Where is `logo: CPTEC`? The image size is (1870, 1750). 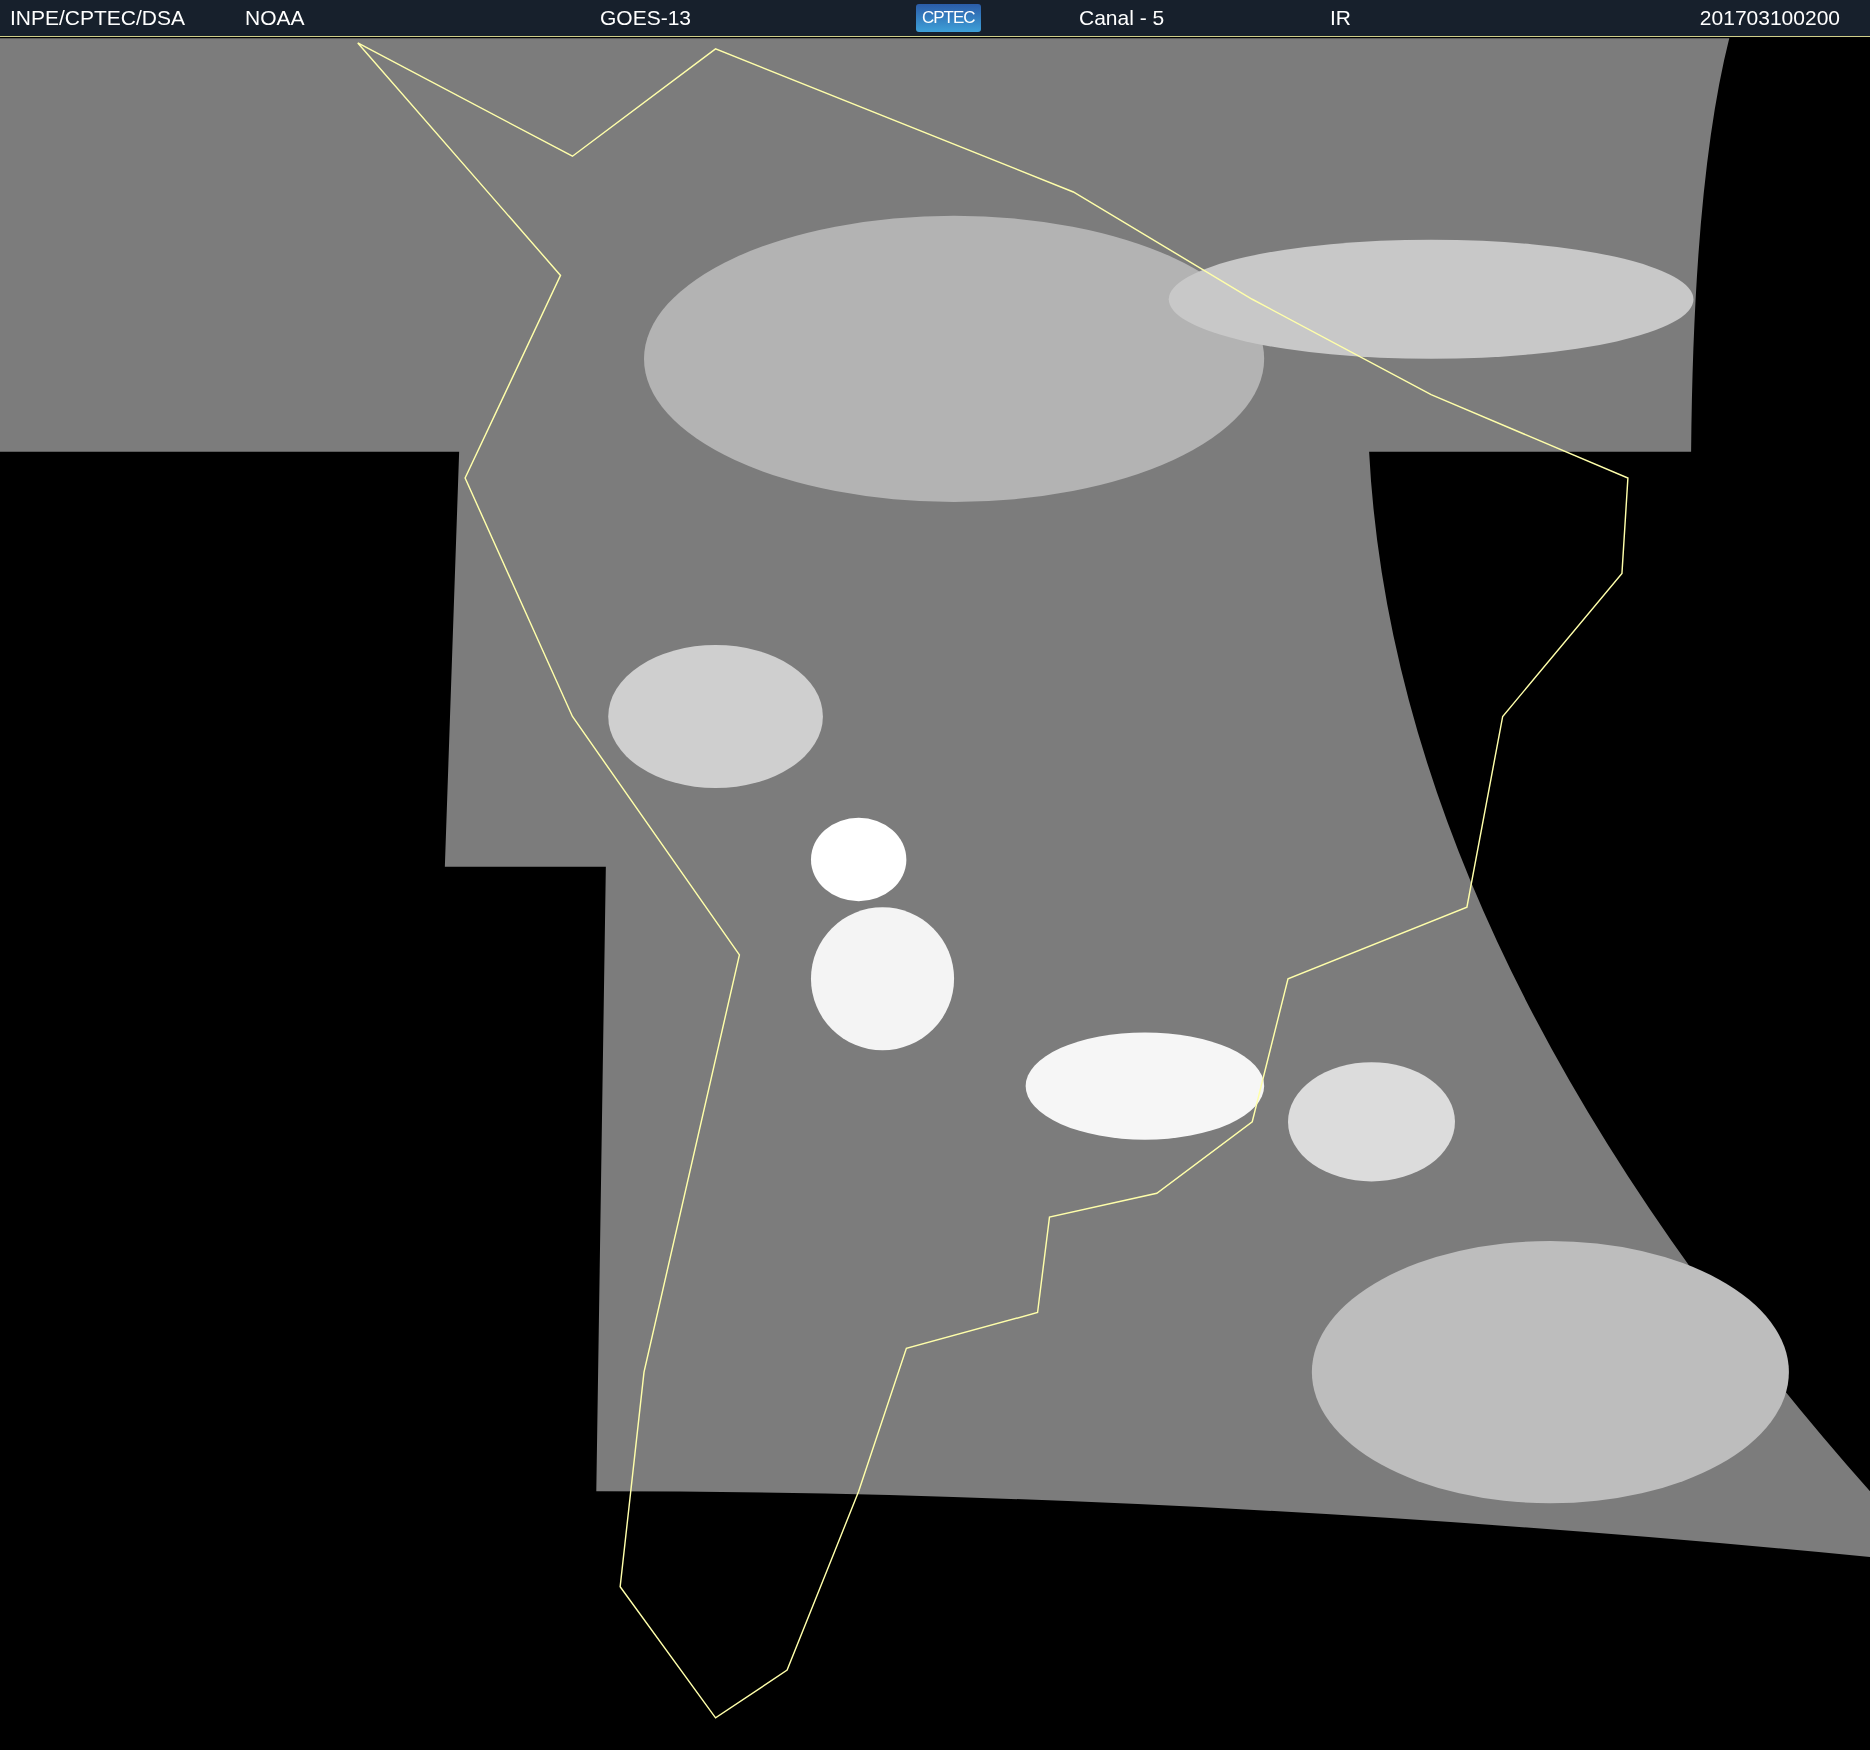
logo: CPTEC is located at coordinates (948, 18).